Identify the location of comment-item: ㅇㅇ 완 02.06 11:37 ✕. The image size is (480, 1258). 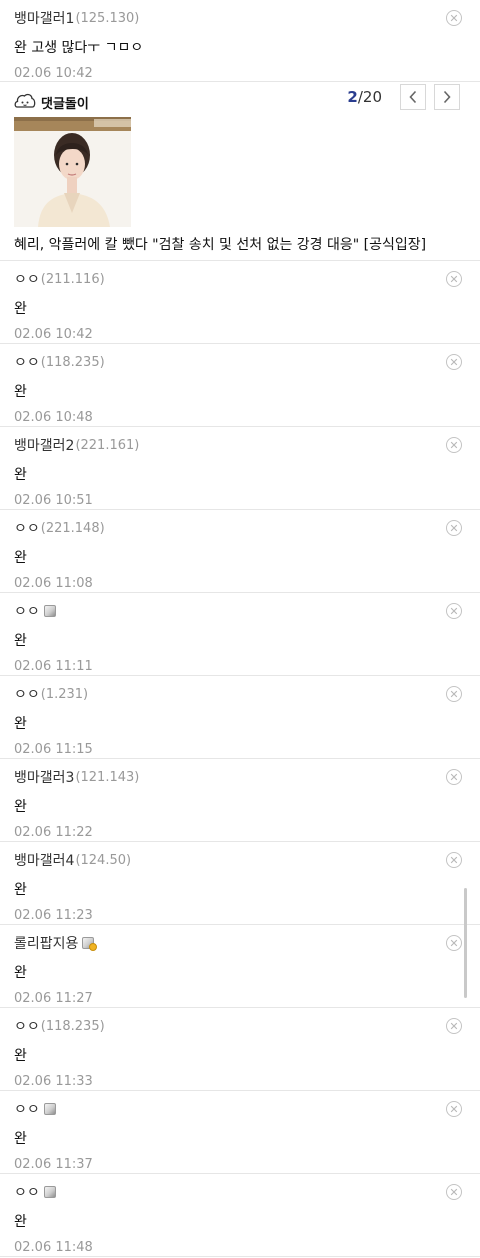
(240, 1132).